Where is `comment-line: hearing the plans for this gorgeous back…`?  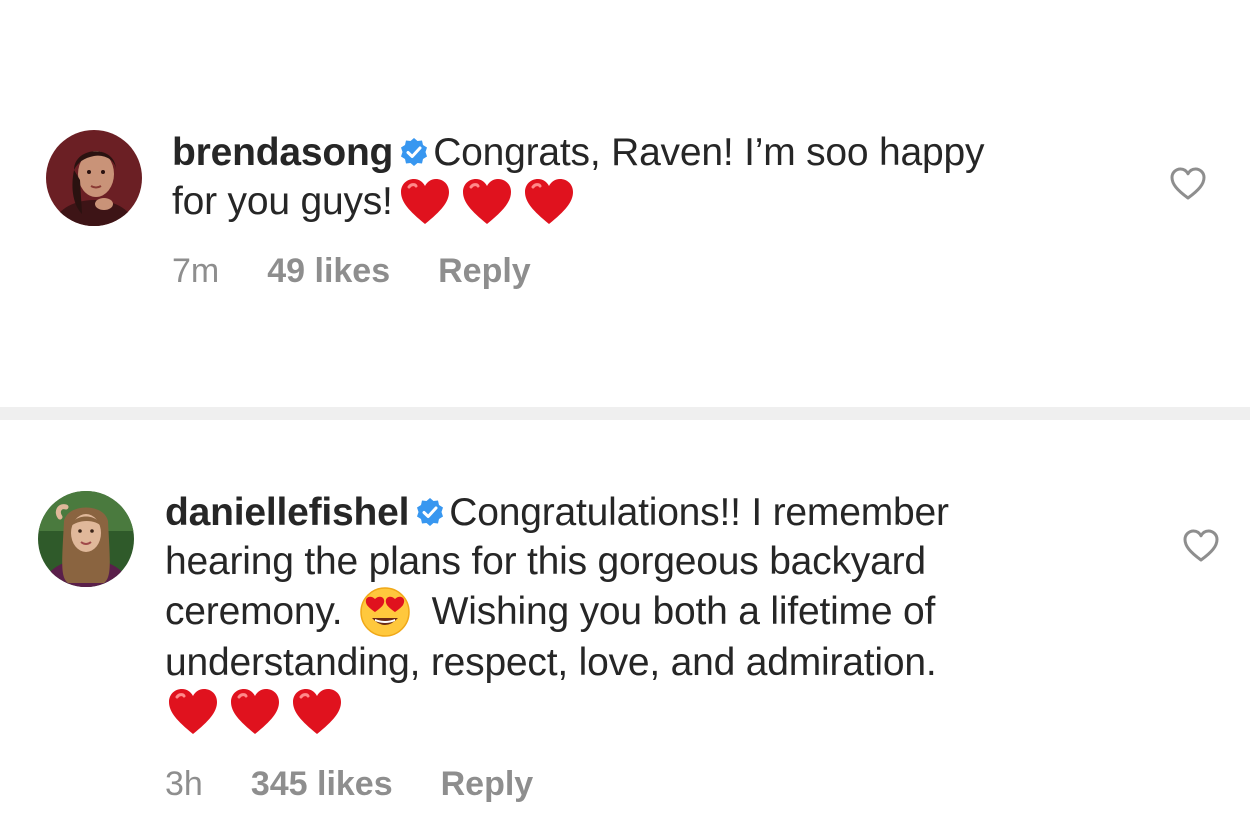
comment-line: hearing the plans for this gorgeous back… is located at coordinates (557, 561).